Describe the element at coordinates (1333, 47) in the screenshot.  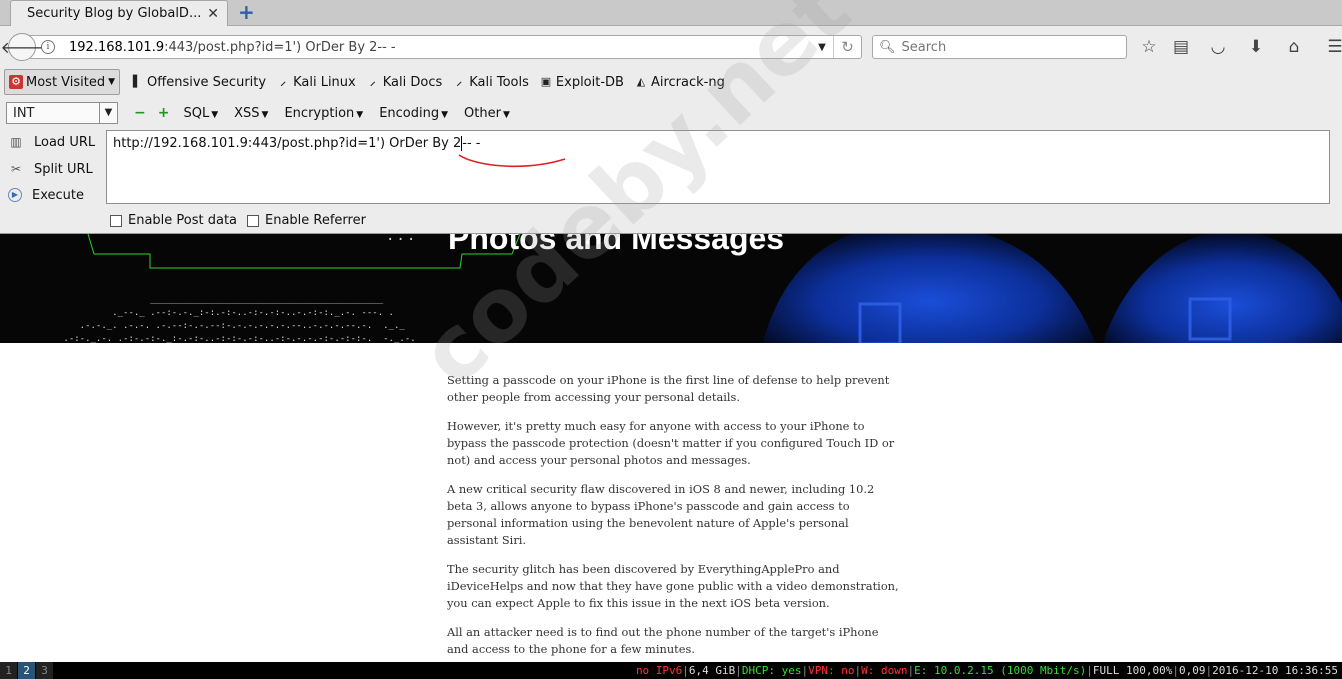
I see `menu-icon: ☰` at that location.